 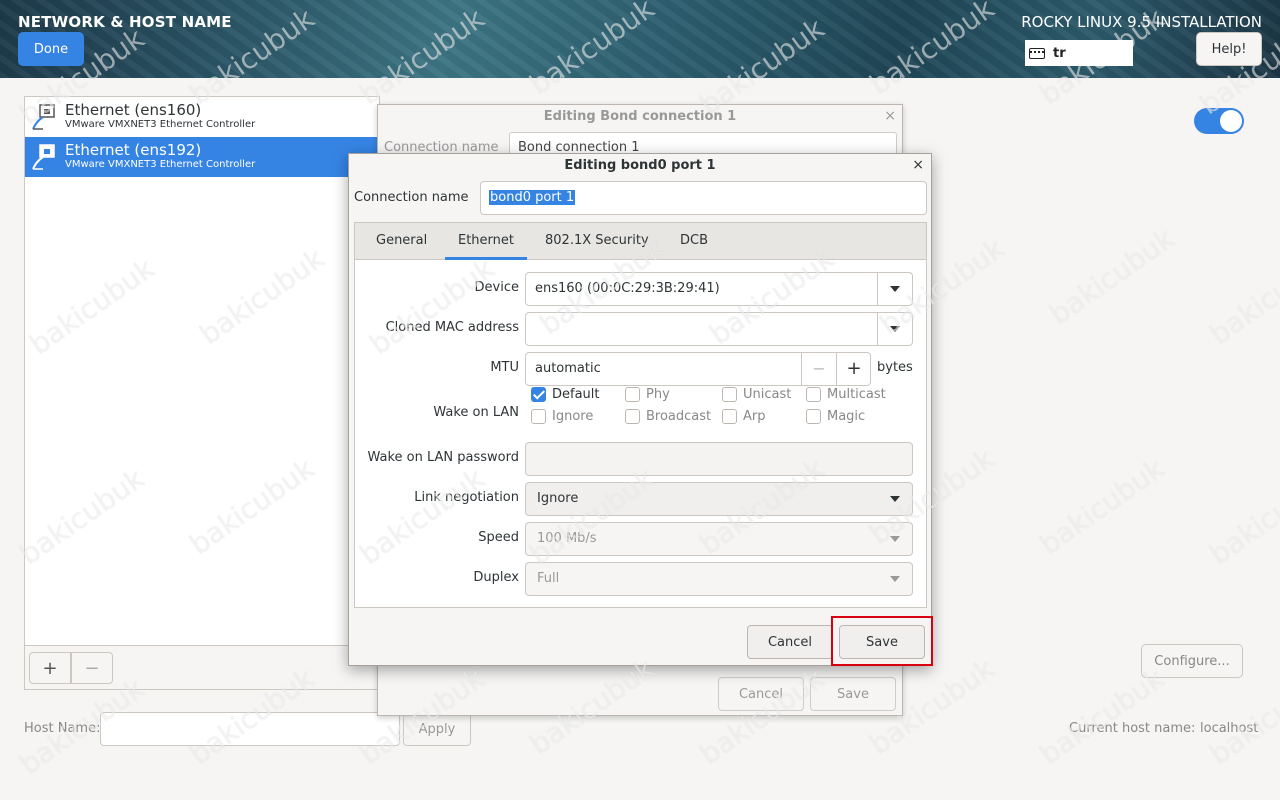 What do you see at coordinates (703, 198) in the screenshot?
I see `connection-name-input: bond0 port 1` at bounding box center [703, 198].